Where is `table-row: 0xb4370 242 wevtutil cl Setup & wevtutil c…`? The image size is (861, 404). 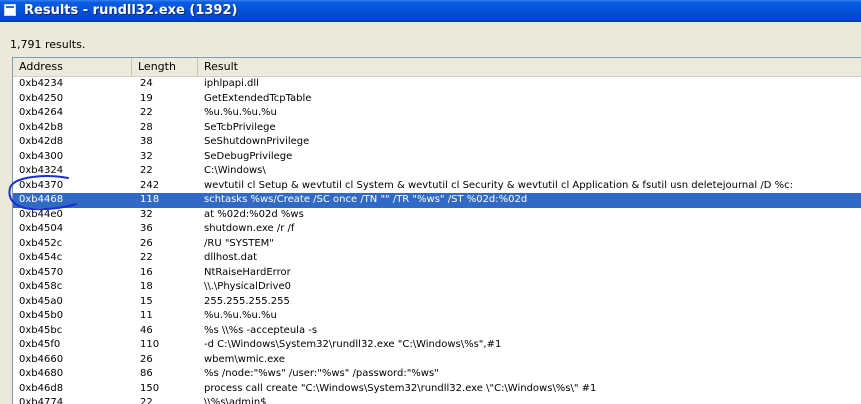
table-row: 0xb4370 242 wevtutil cl Setup & wevtutil c… is located at coordinates (437, 186).